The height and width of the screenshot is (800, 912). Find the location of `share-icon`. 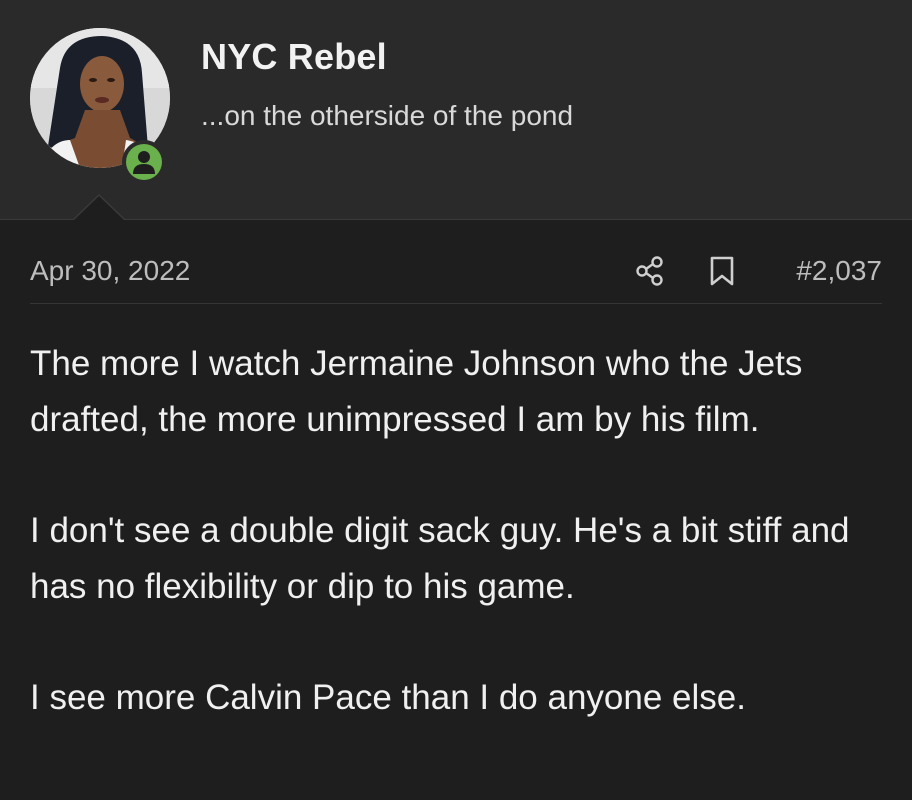

share-icon is located at coordinates (649, 271).